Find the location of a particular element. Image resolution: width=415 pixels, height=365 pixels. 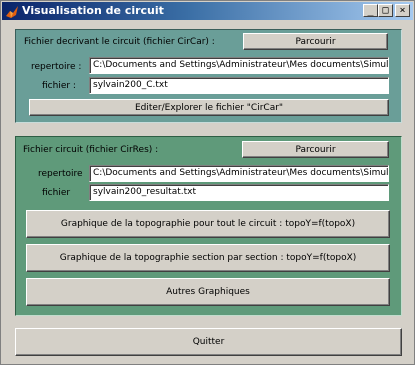

minimize-button: _ is located at coordinates (370, 10).